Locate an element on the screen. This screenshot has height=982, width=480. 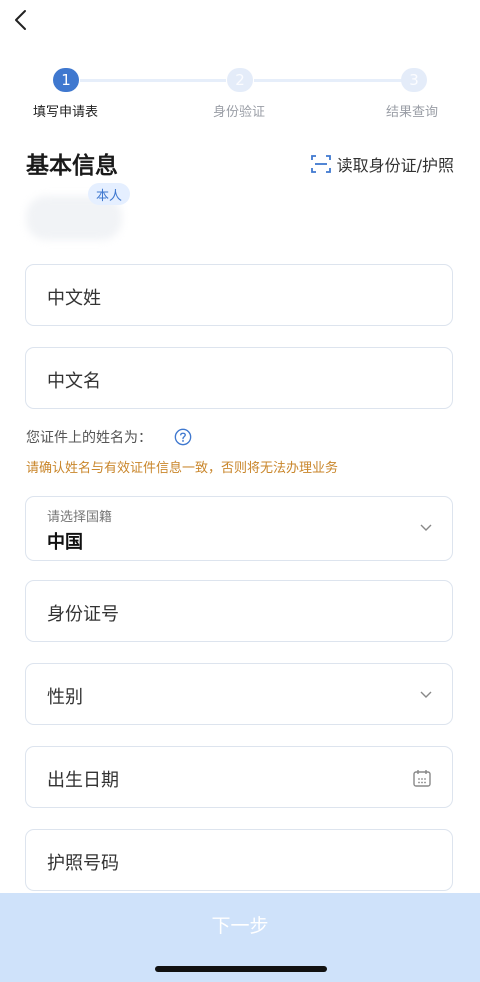
given-name-field: 中文名 is located at coordinates (239, 378).